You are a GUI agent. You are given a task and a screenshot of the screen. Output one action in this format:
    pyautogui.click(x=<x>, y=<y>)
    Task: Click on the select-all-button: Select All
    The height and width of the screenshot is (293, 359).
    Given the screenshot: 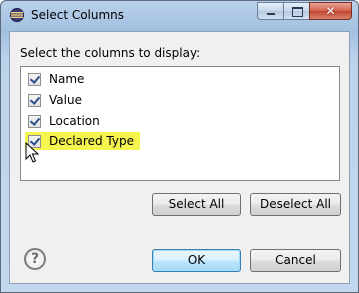 What is the action you would take?
    pyautogui.click(x=196, y=204)
    